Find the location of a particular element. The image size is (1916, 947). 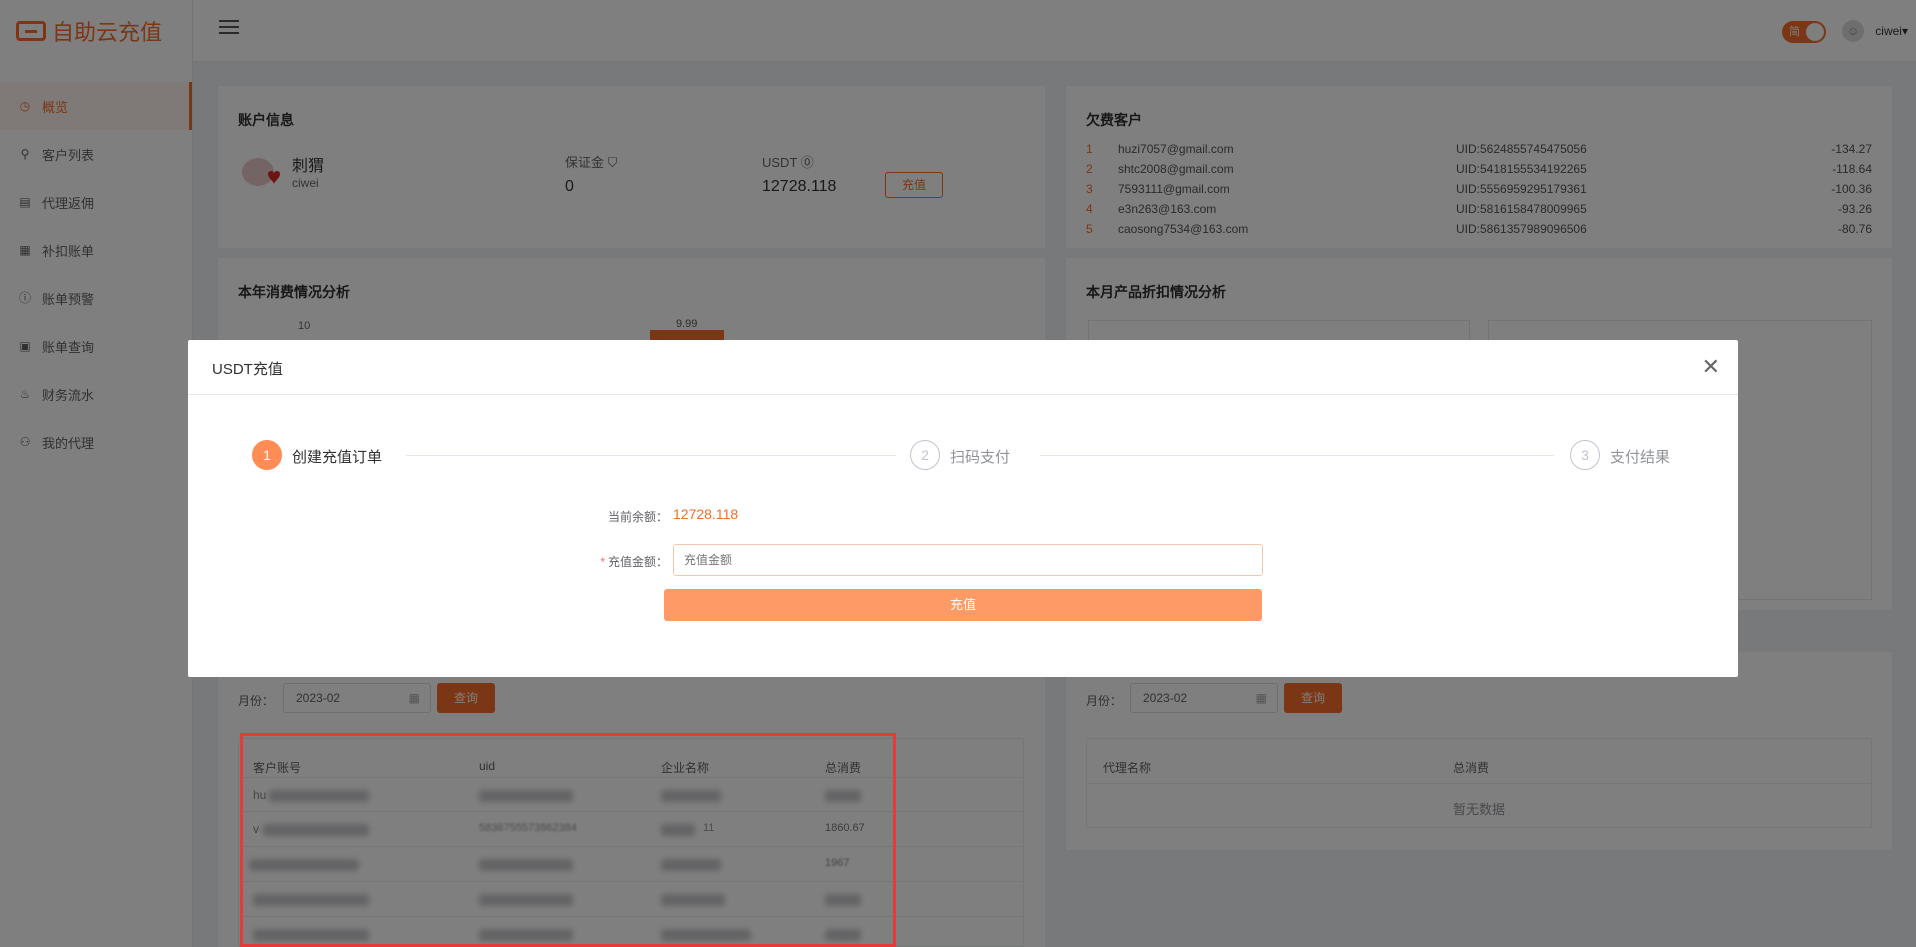

dialog-title: USDT充值 is located at coordinates (247, 369).